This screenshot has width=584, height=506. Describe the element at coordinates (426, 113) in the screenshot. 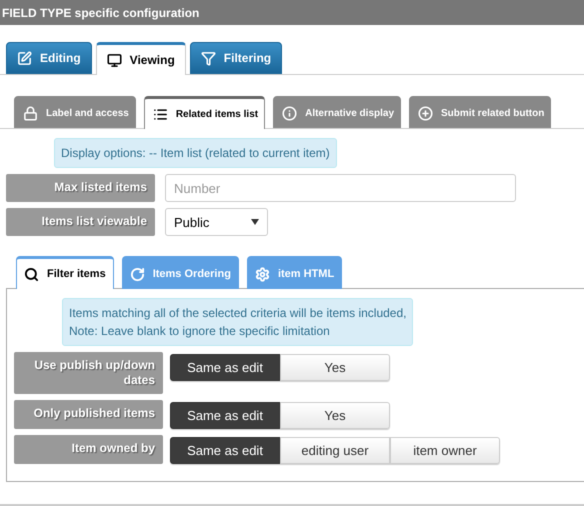

I see `plus-icon` at that location.